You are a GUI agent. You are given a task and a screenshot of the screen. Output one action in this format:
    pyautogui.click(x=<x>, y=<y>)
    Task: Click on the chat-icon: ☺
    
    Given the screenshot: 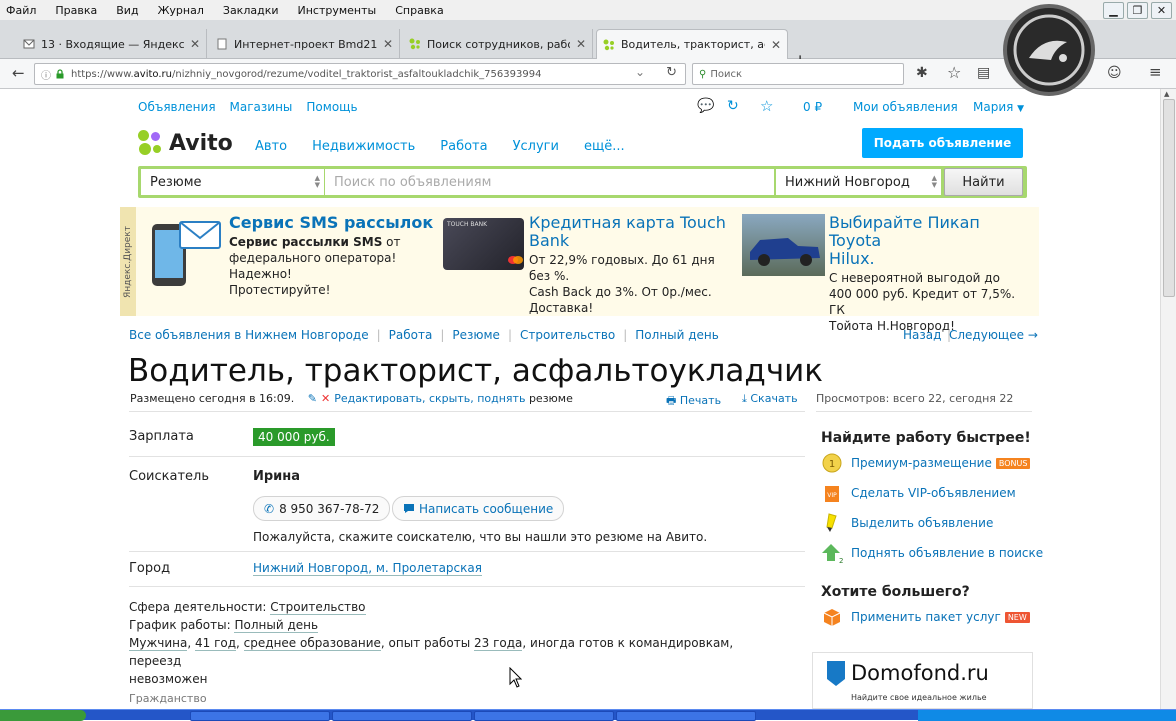 What is the action you would take?
    pyautogui.click(x=1114, y=73)
    